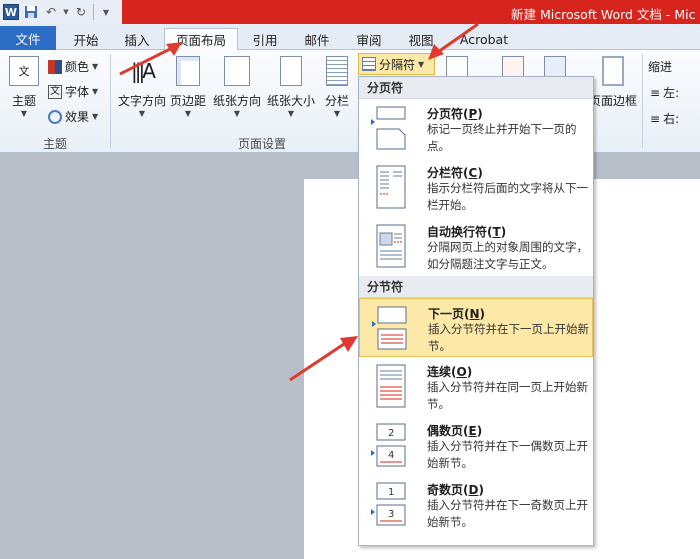  I want to click on theme-effects-button: 效果 ▼, so click(73, 116).